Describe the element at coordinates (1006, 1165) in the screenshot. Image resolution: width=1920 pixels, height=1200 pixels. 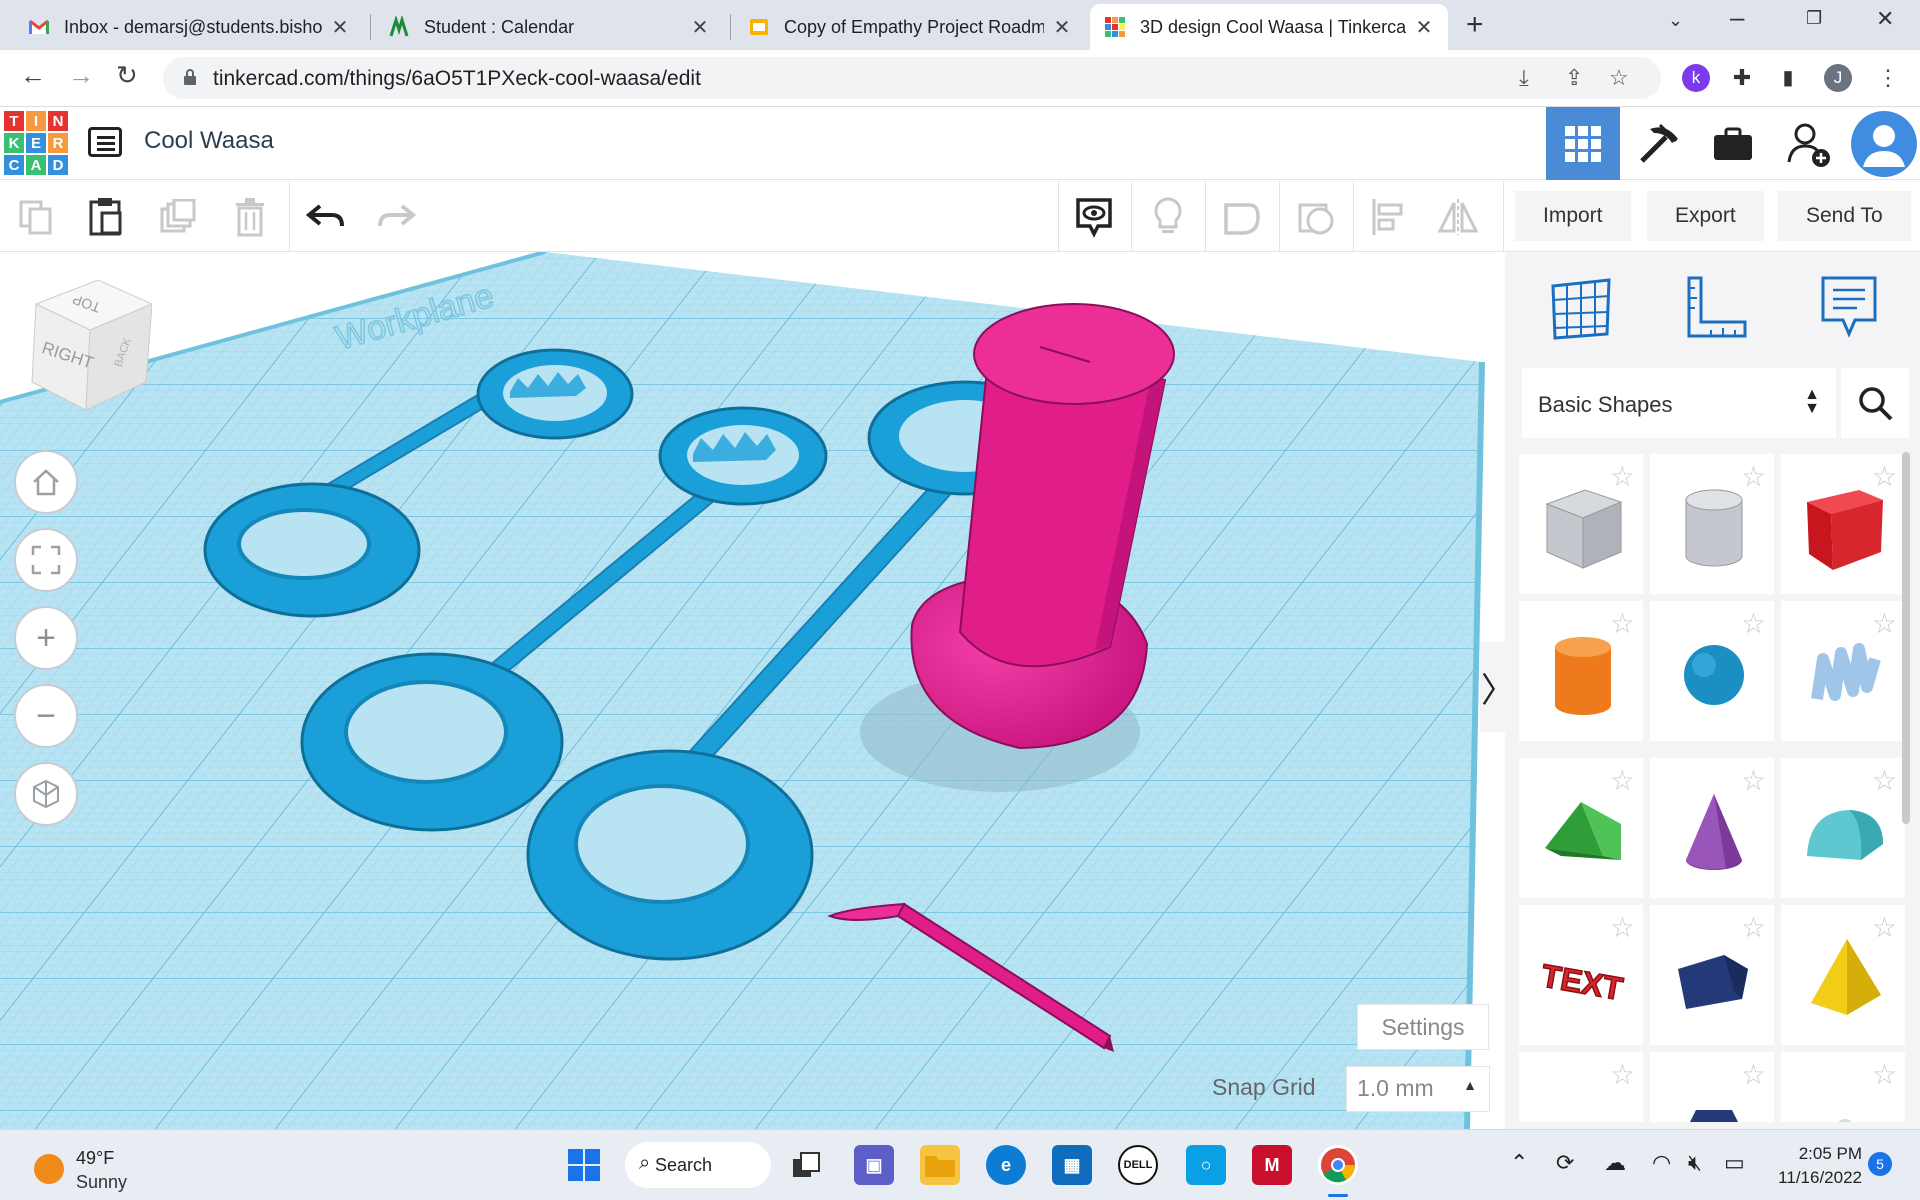
I see `edge-icon: e` at that location.